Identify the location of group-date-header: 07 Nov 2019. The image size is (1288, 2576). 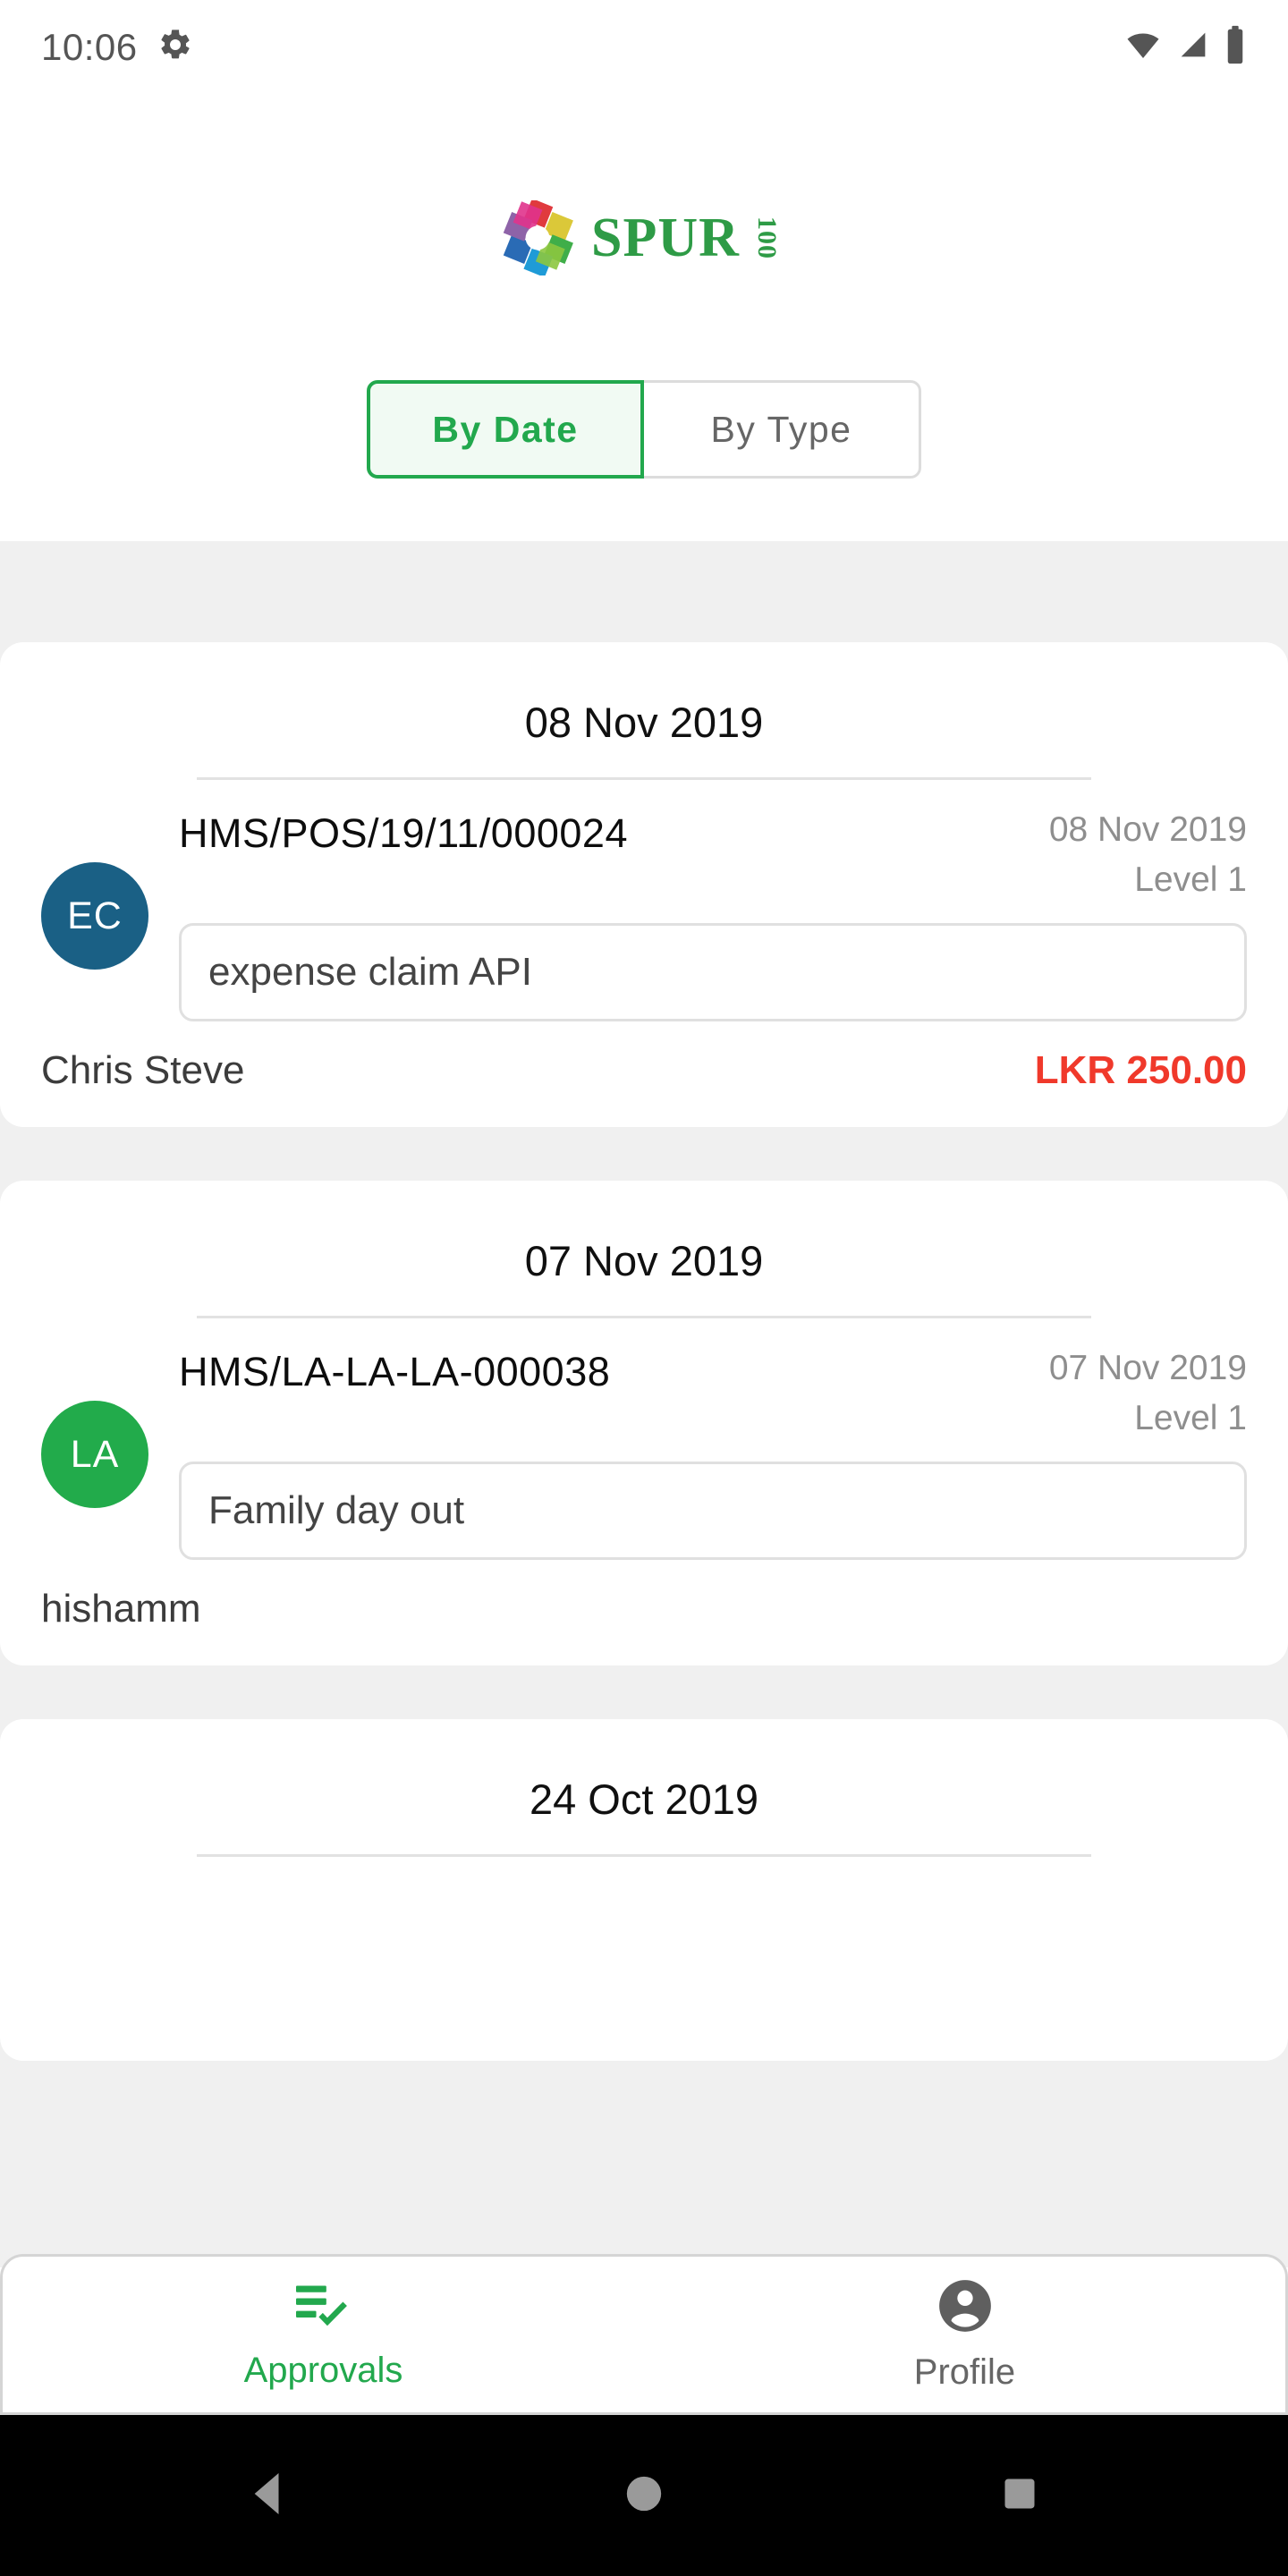
(644, 1260).